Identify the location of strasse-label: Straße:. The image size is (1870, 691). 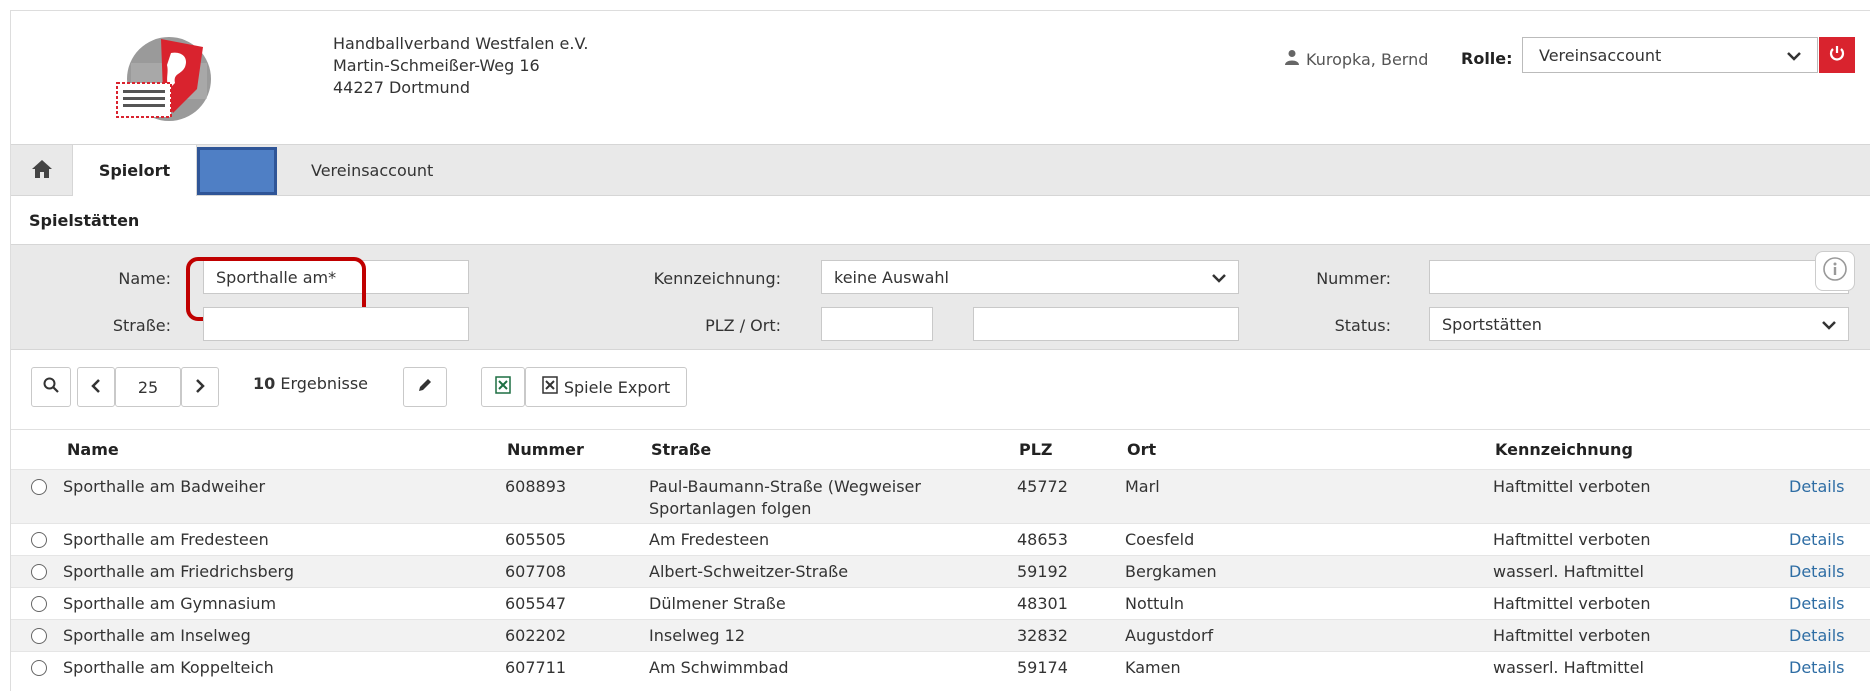
(141, 325).